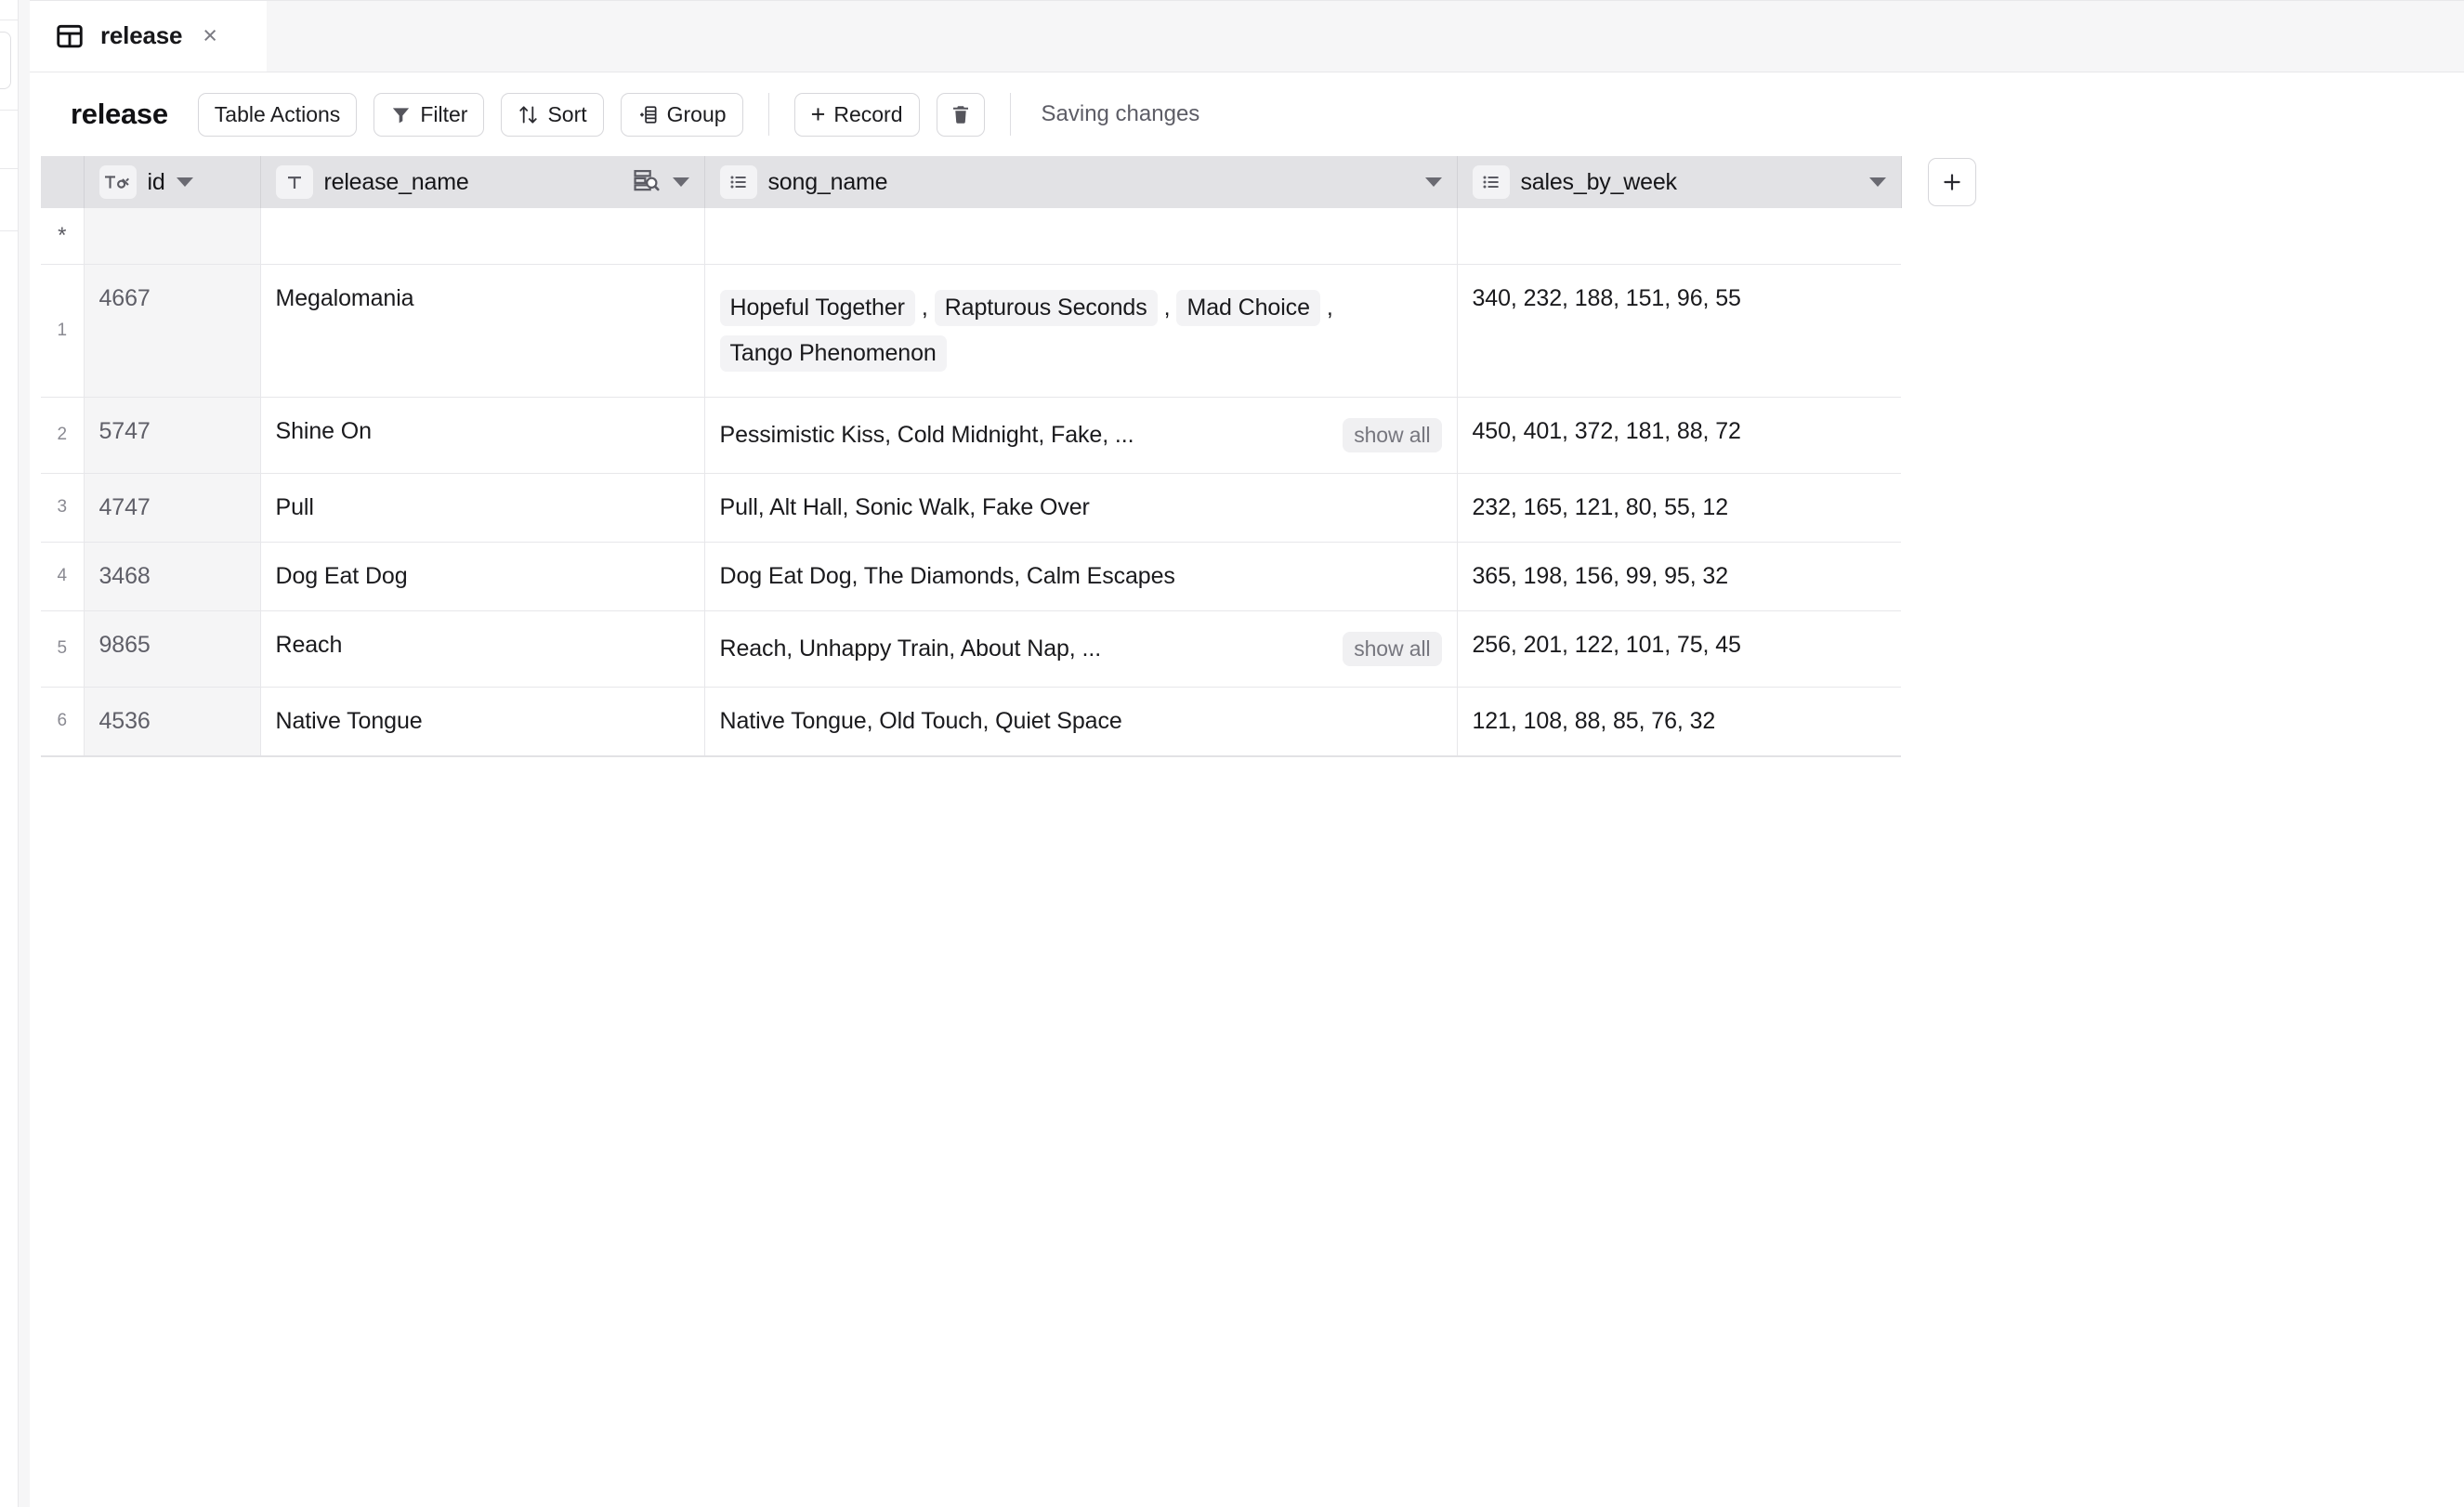  I want to click on new-row-id-cell, so click(172, 236).